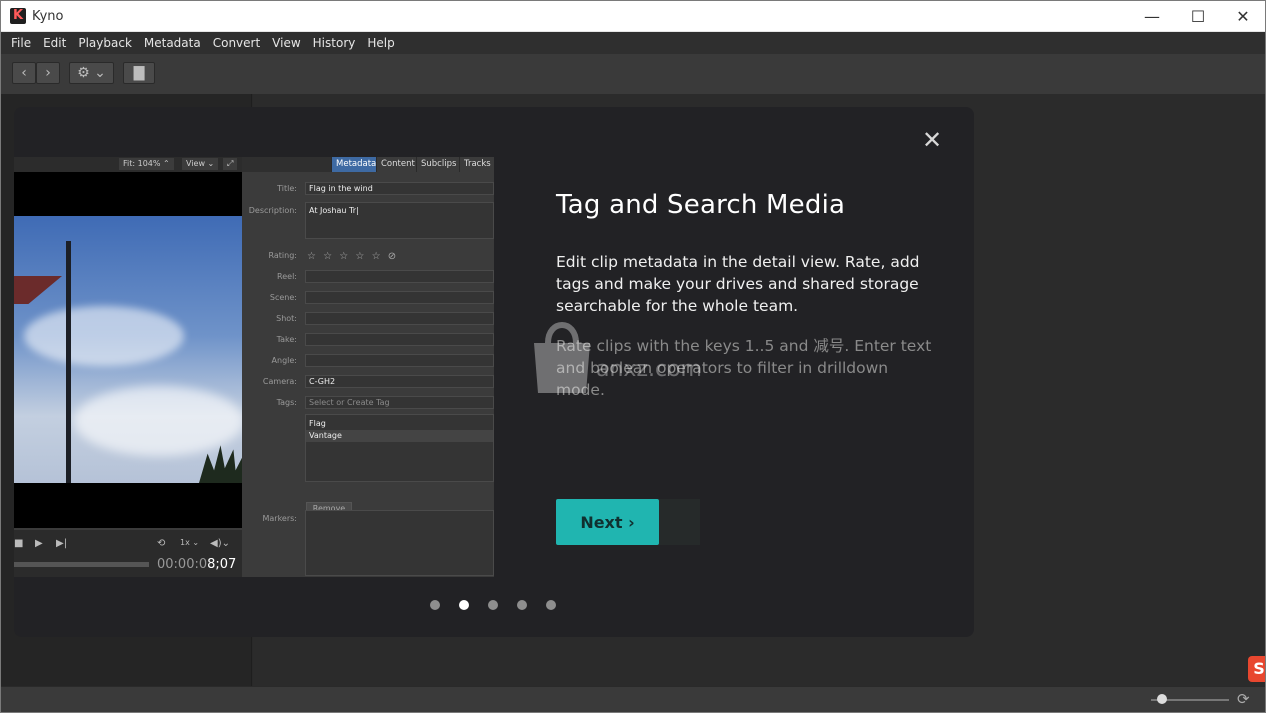 The image size is (1266, 713). Describe the element at coordinates (334, 43) in the screenshot. I see `menu-history: History` at that location.